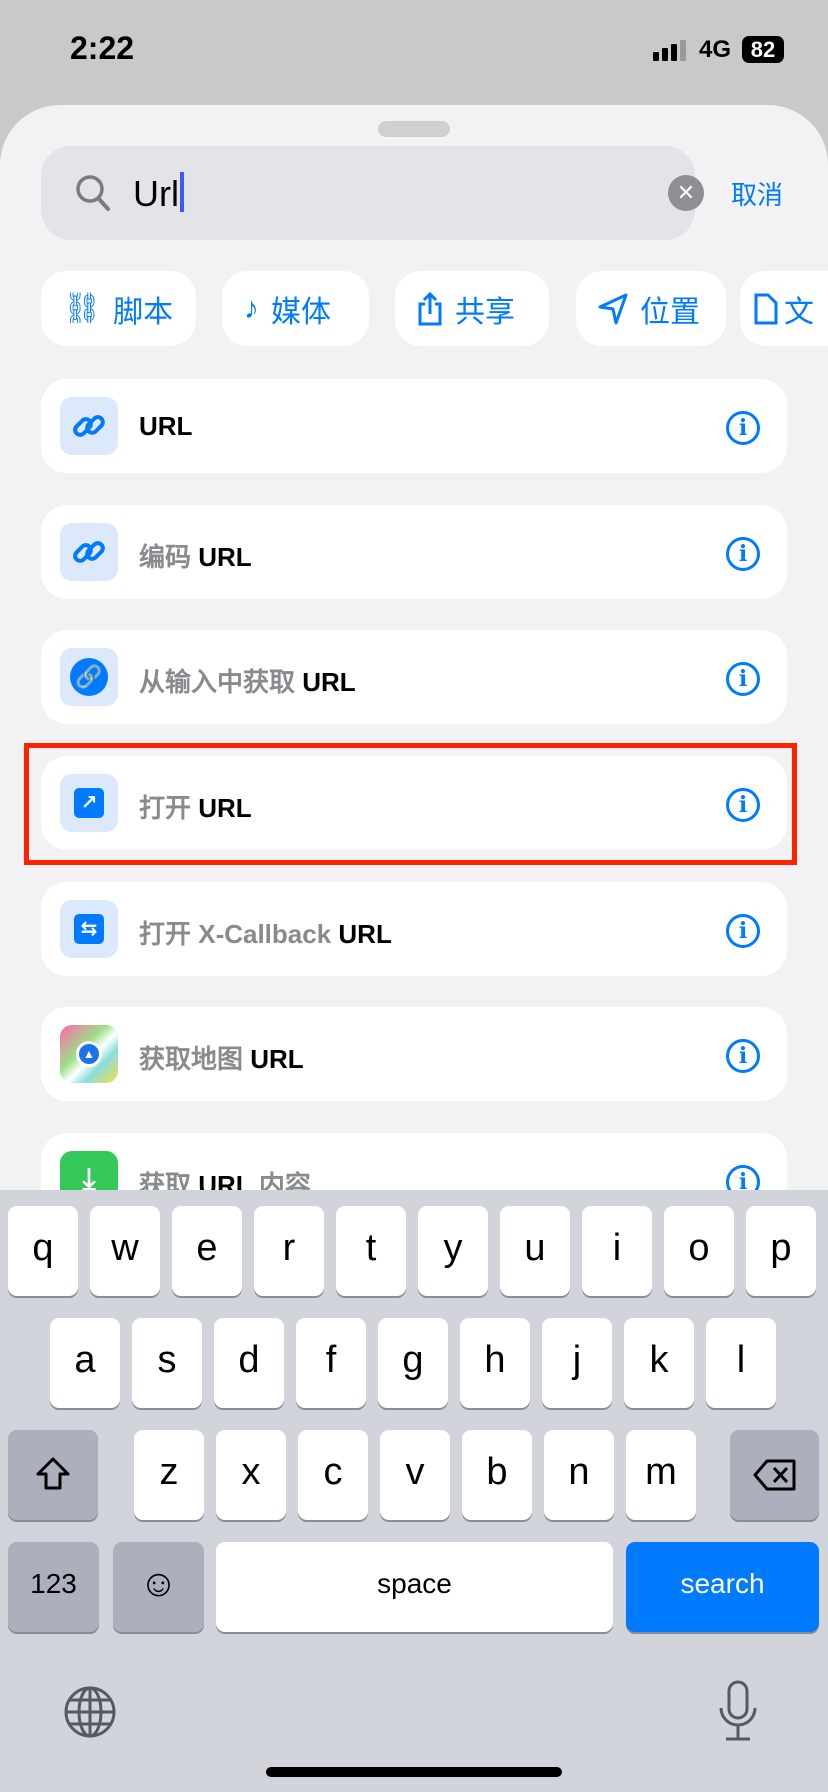 The width and height of the screenshot is (828, 1792). Describe the element at coordinates (661, 1475) in the screenshot. I see `key-m: m` at that location.